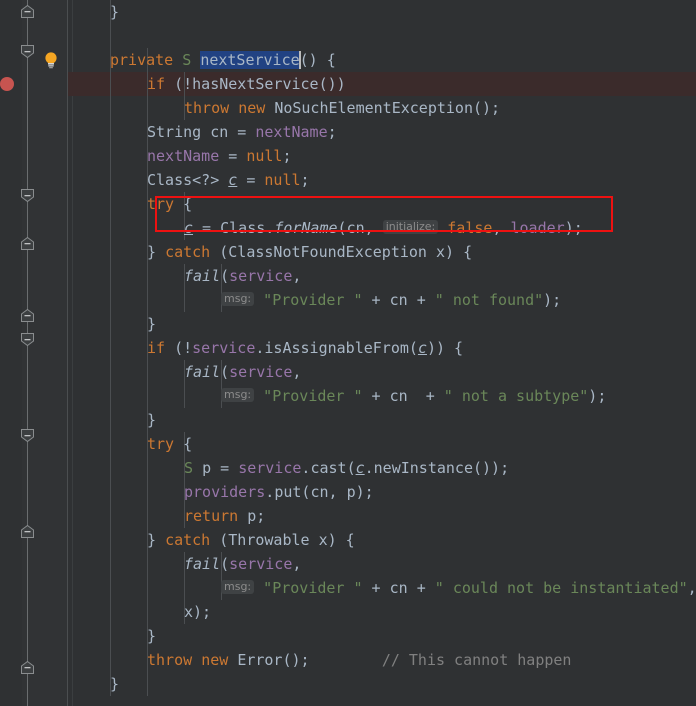  I want to click on code-line: throw new NoSuchElementException();, so click(342, 108).